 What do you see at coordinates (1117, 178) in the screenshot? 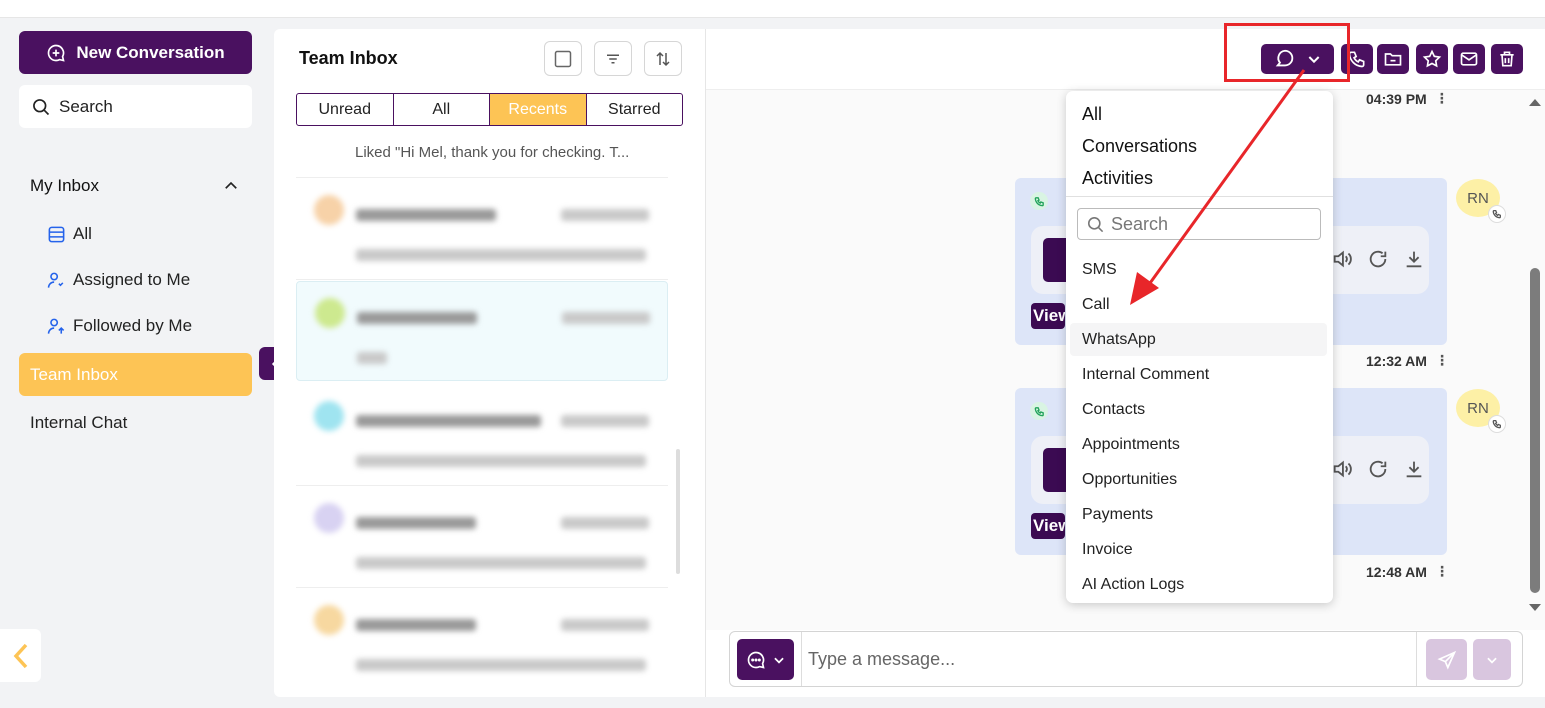
I see `dropdown-option-activities: Activities` at bounding box center [1117, 178].